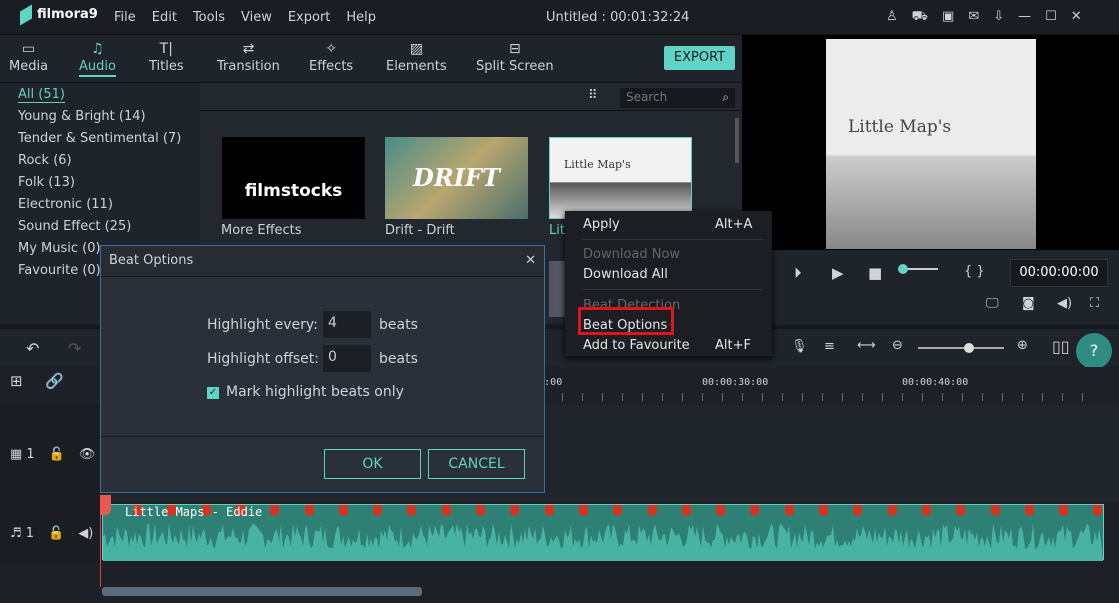 The width and height of the screenshot is (1119, 603). What do you see at coordinates (99, 138) in the screenshot?
I see `category-item: Tender & Sentimental (7)` at bounding box center [99, 138].